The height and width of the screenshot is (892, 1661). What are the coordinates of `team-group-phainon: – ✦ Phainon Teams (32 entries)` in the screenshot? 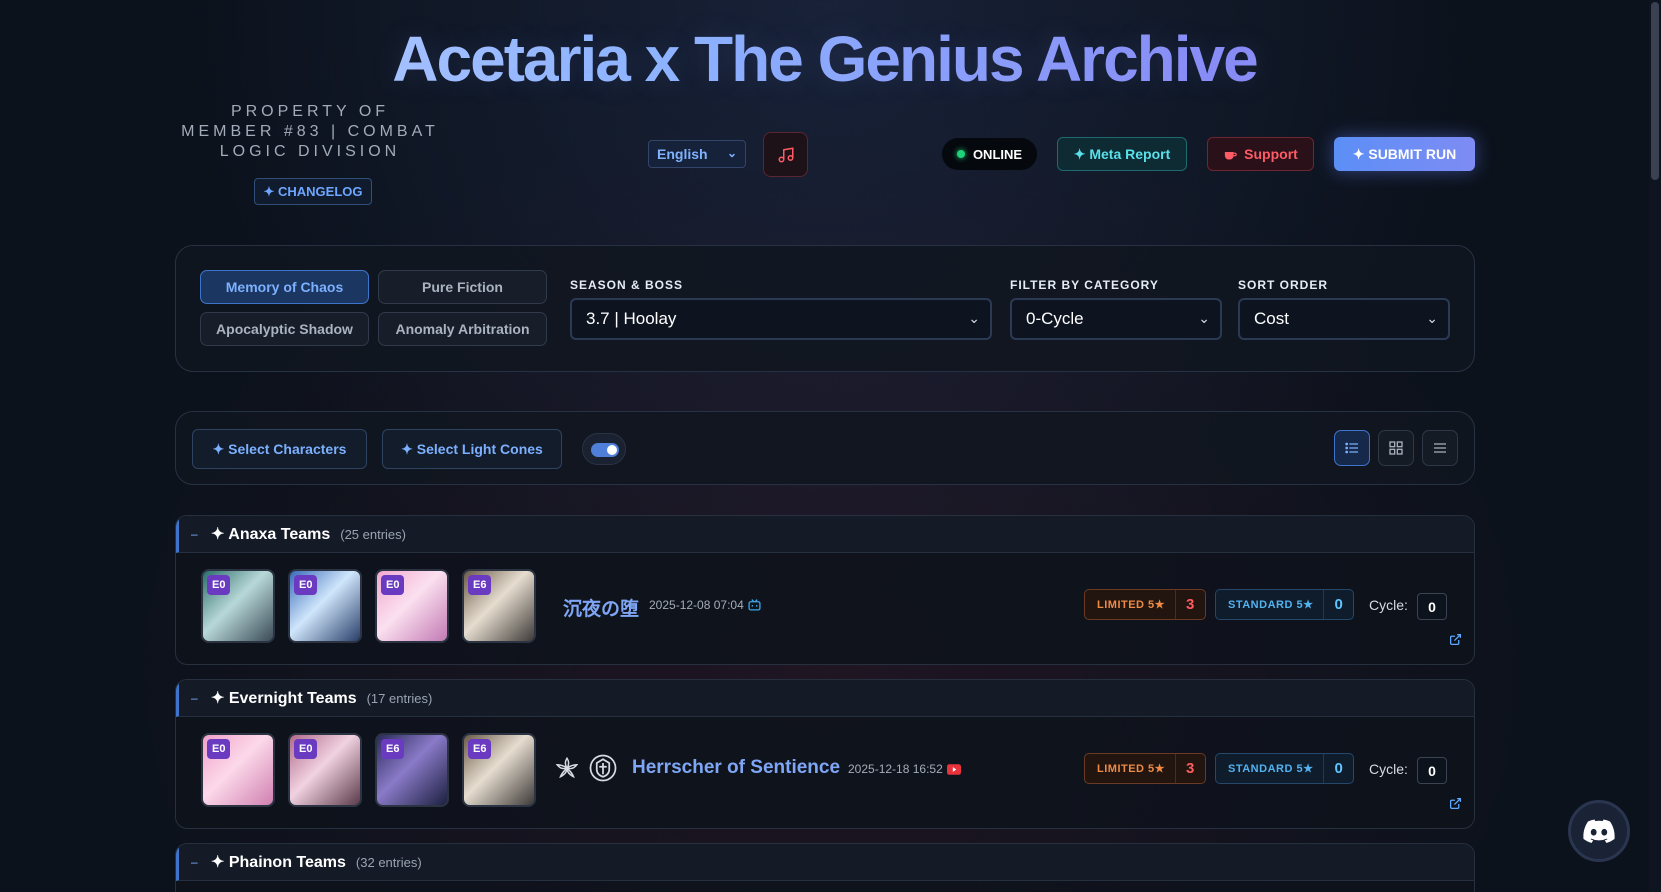 It's located at (825, 867).